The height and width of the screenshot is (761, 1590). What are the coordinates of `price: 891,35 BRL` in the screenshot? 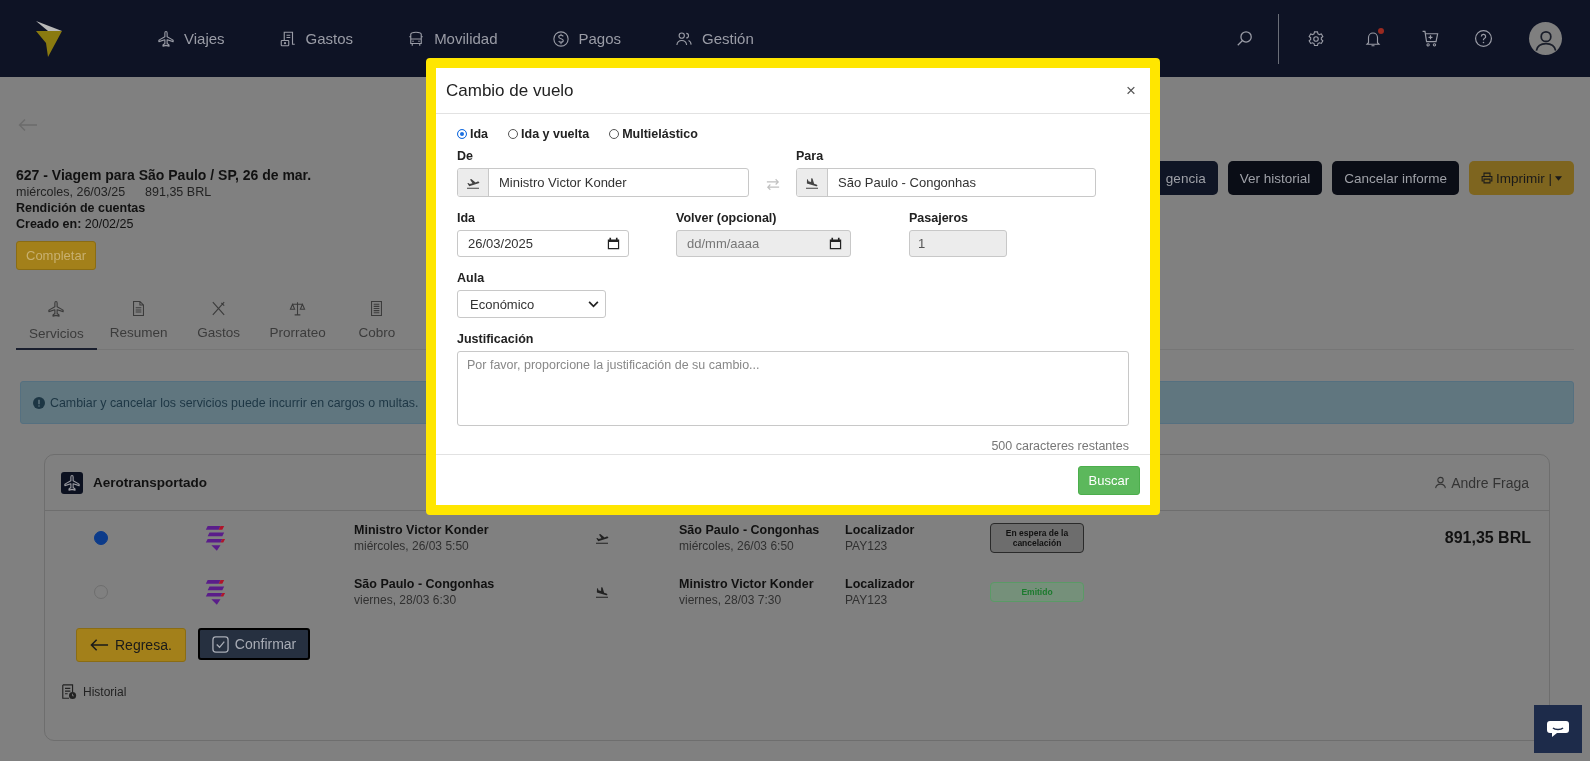 It's located at (1487, 538).